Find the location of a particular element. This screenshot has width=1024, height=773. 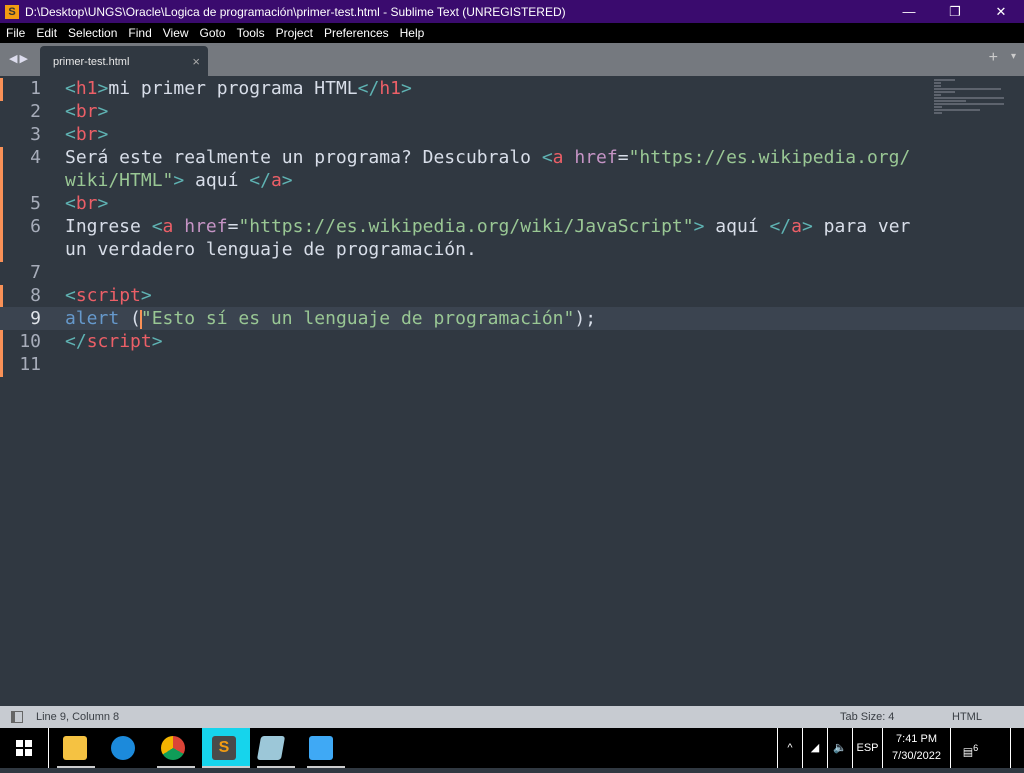

magnifier-icon is located at coordinates (321, 748).